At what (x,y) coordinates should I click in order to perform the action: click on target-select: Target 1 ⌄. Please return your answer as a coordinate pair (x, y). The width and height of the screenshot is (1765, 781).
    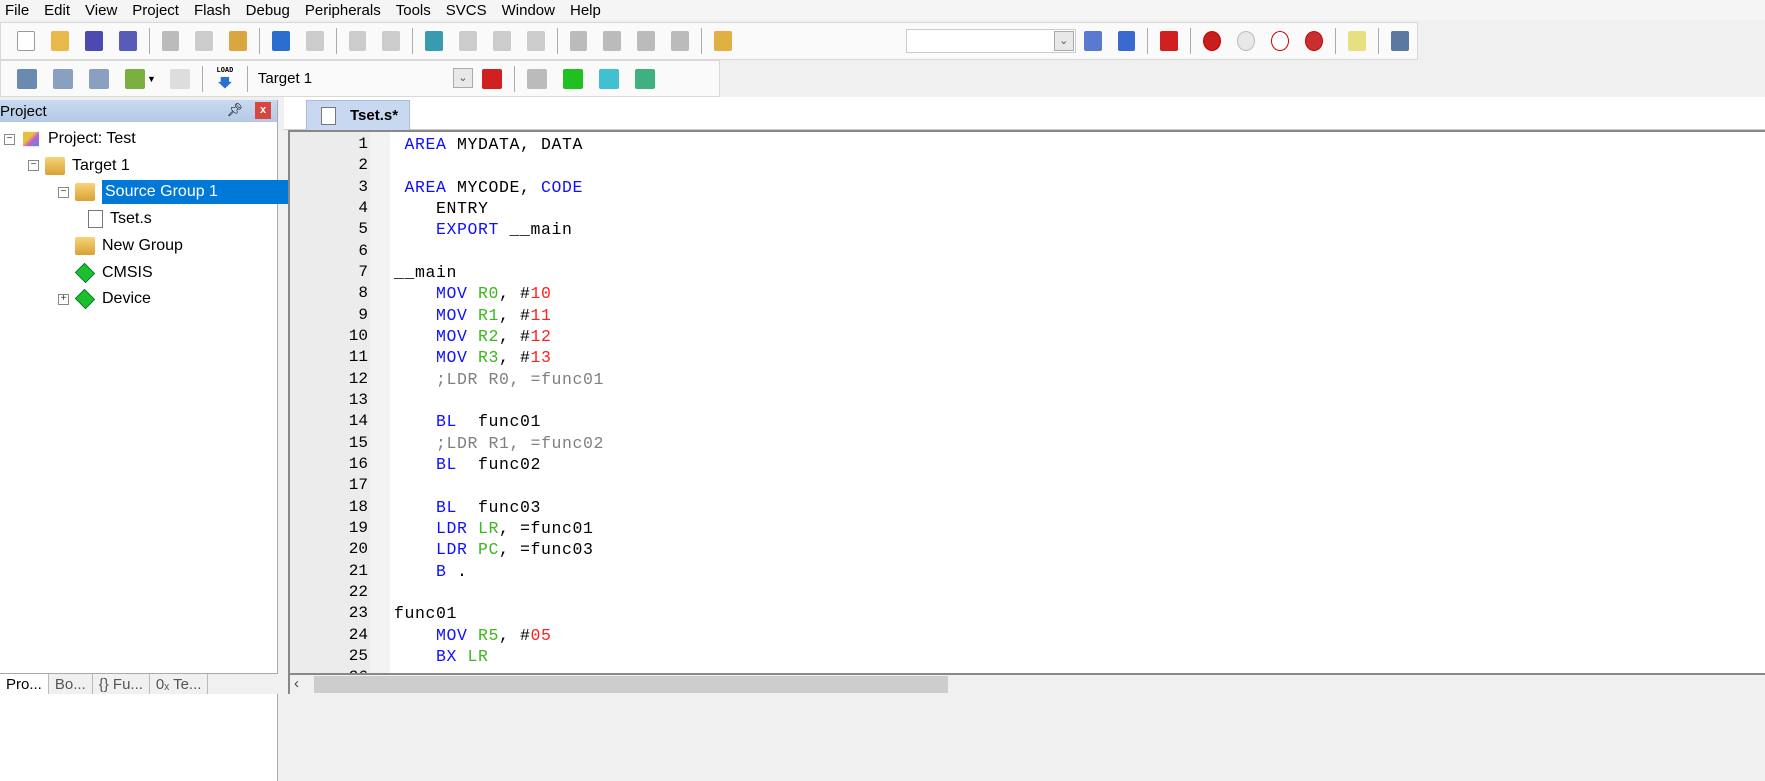
    Looking at the image, I should click on (363, 79).